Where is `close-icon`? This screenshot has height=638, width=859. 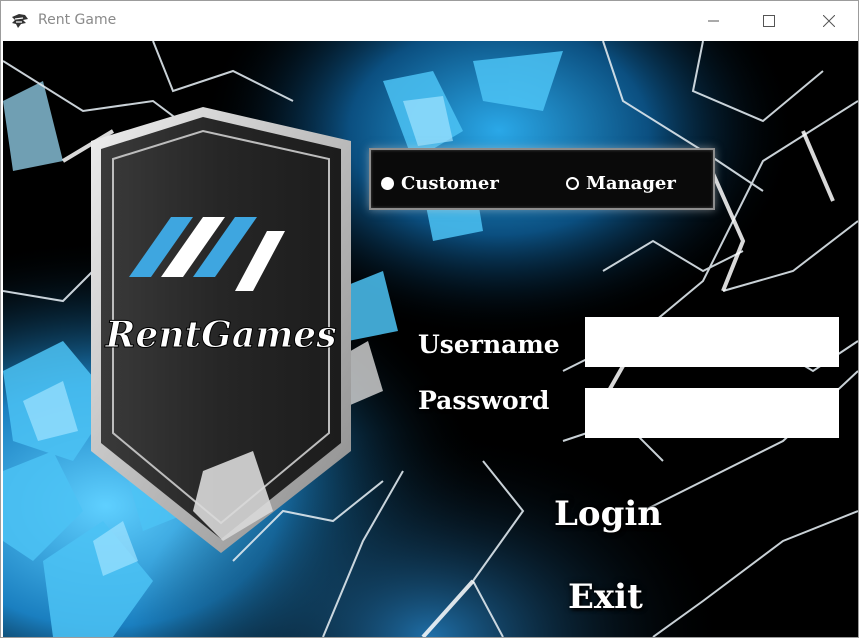
close-icon is located at coordinates (829, 21).